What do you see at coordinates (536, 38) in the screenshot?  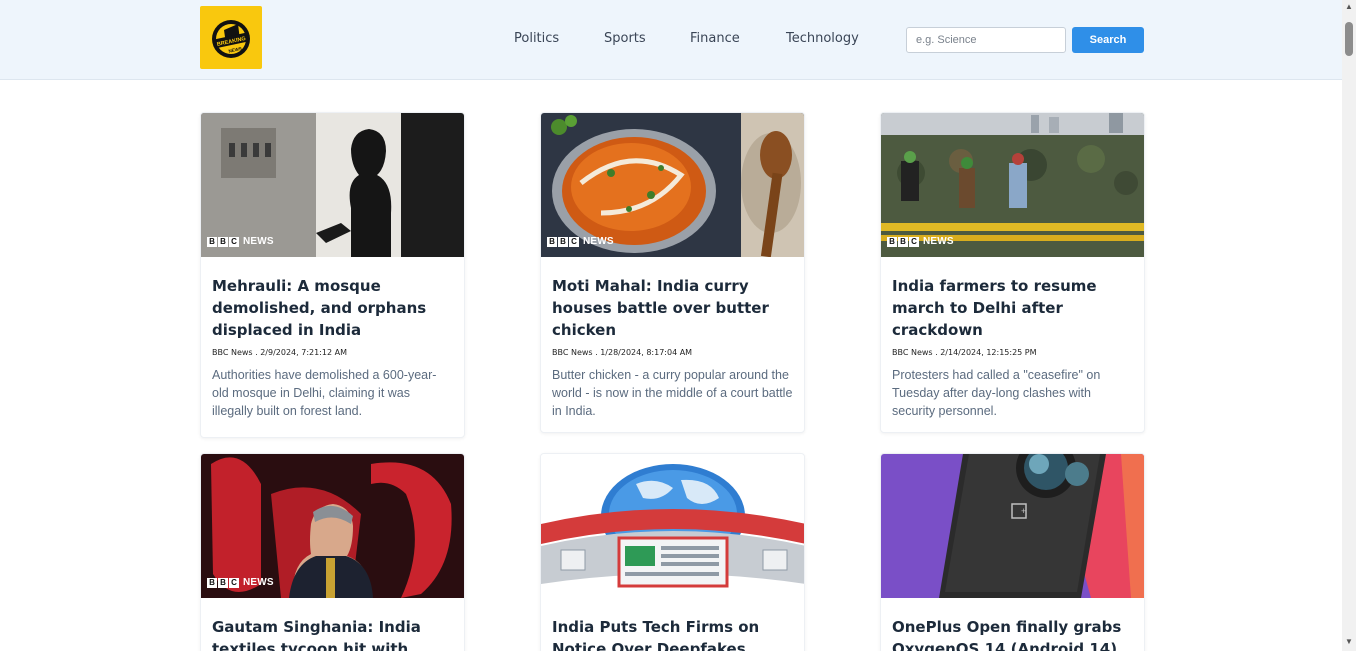 I see `nav-link-politics: Politics` at bounding box center [536, 38].